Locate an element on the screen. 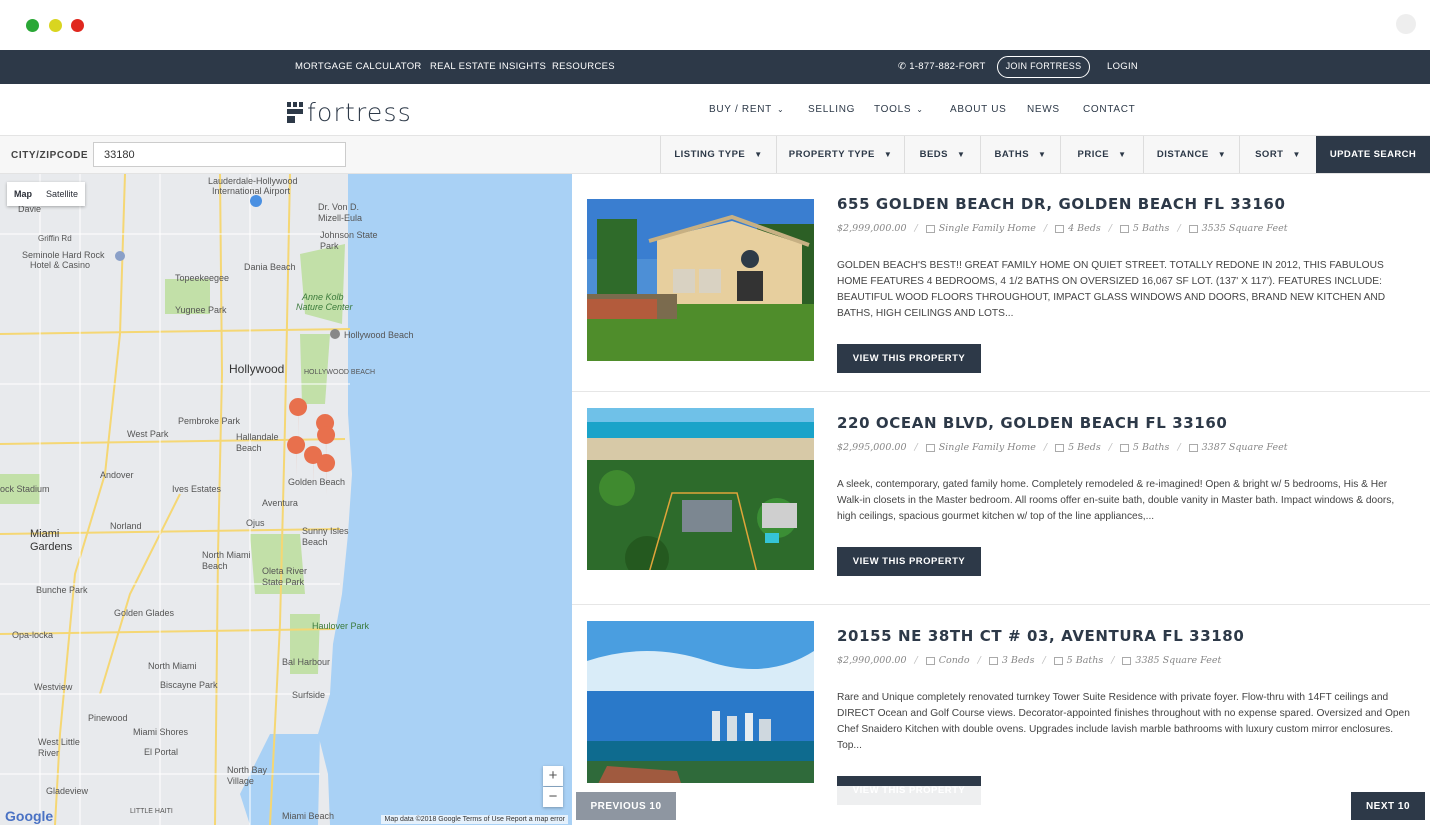  nav-news: NEWS is located at coordinates (1043, 109).